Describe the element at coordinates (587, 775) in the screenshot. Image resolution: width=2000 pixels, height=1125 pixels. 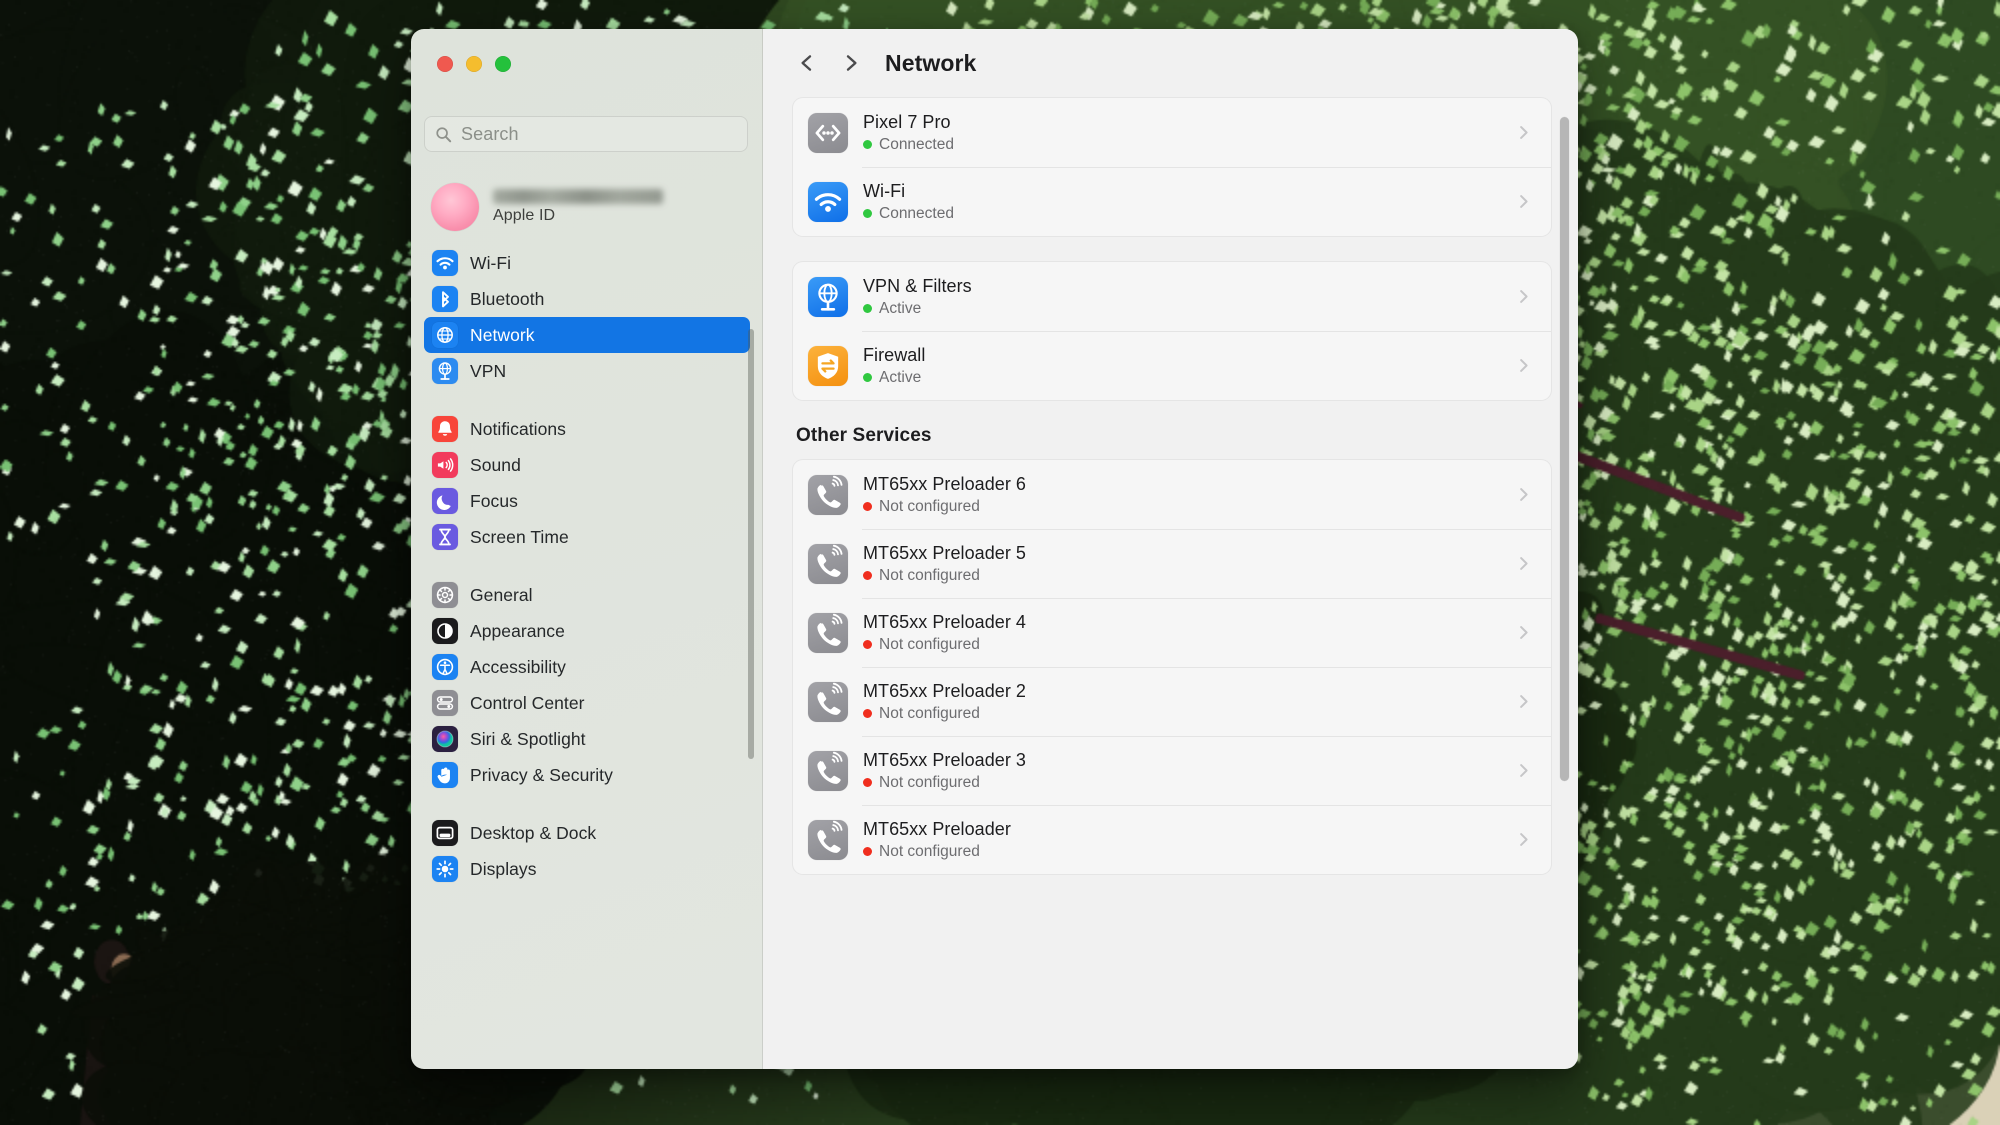
I see `sidebar-item-privacy-security: Privacy & Security` at that location.